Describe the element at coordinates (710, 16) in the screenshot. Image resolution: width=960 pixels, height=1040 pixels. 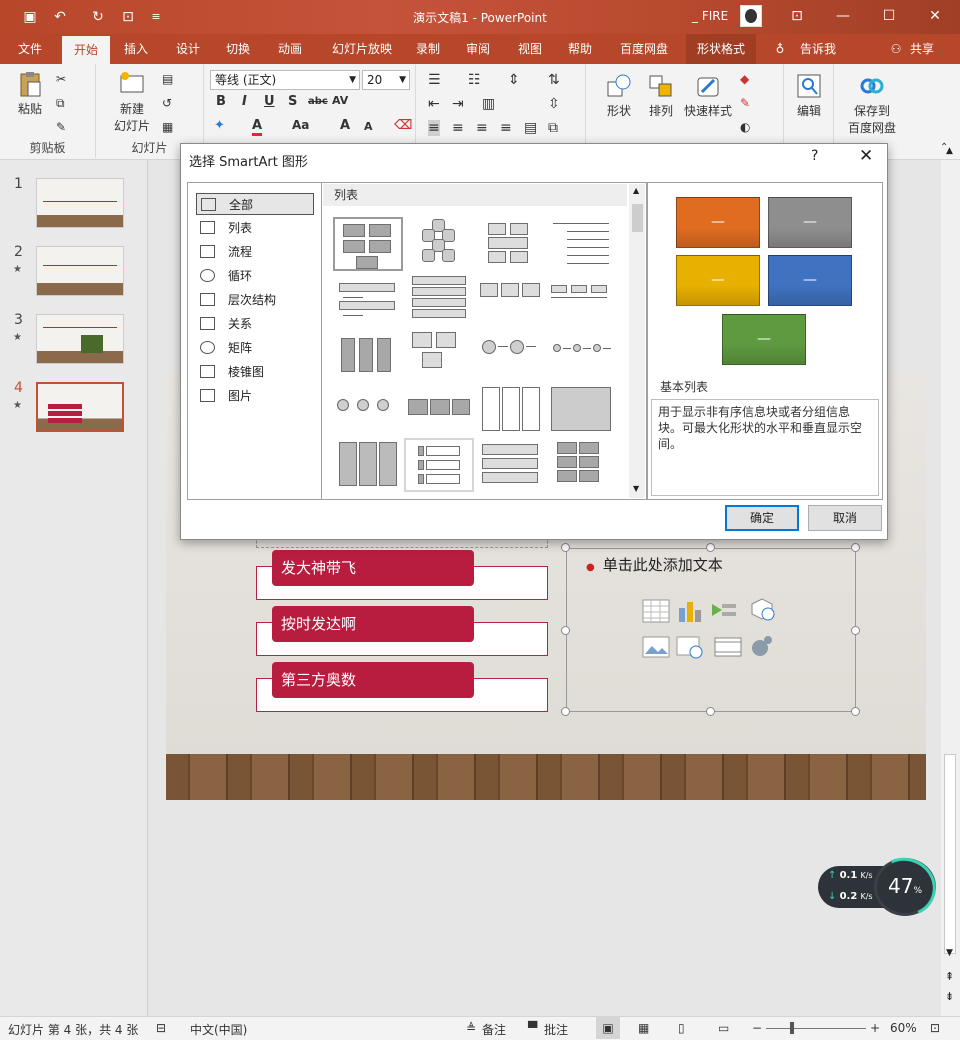
I see `user-name: _ FIRE` at that location.